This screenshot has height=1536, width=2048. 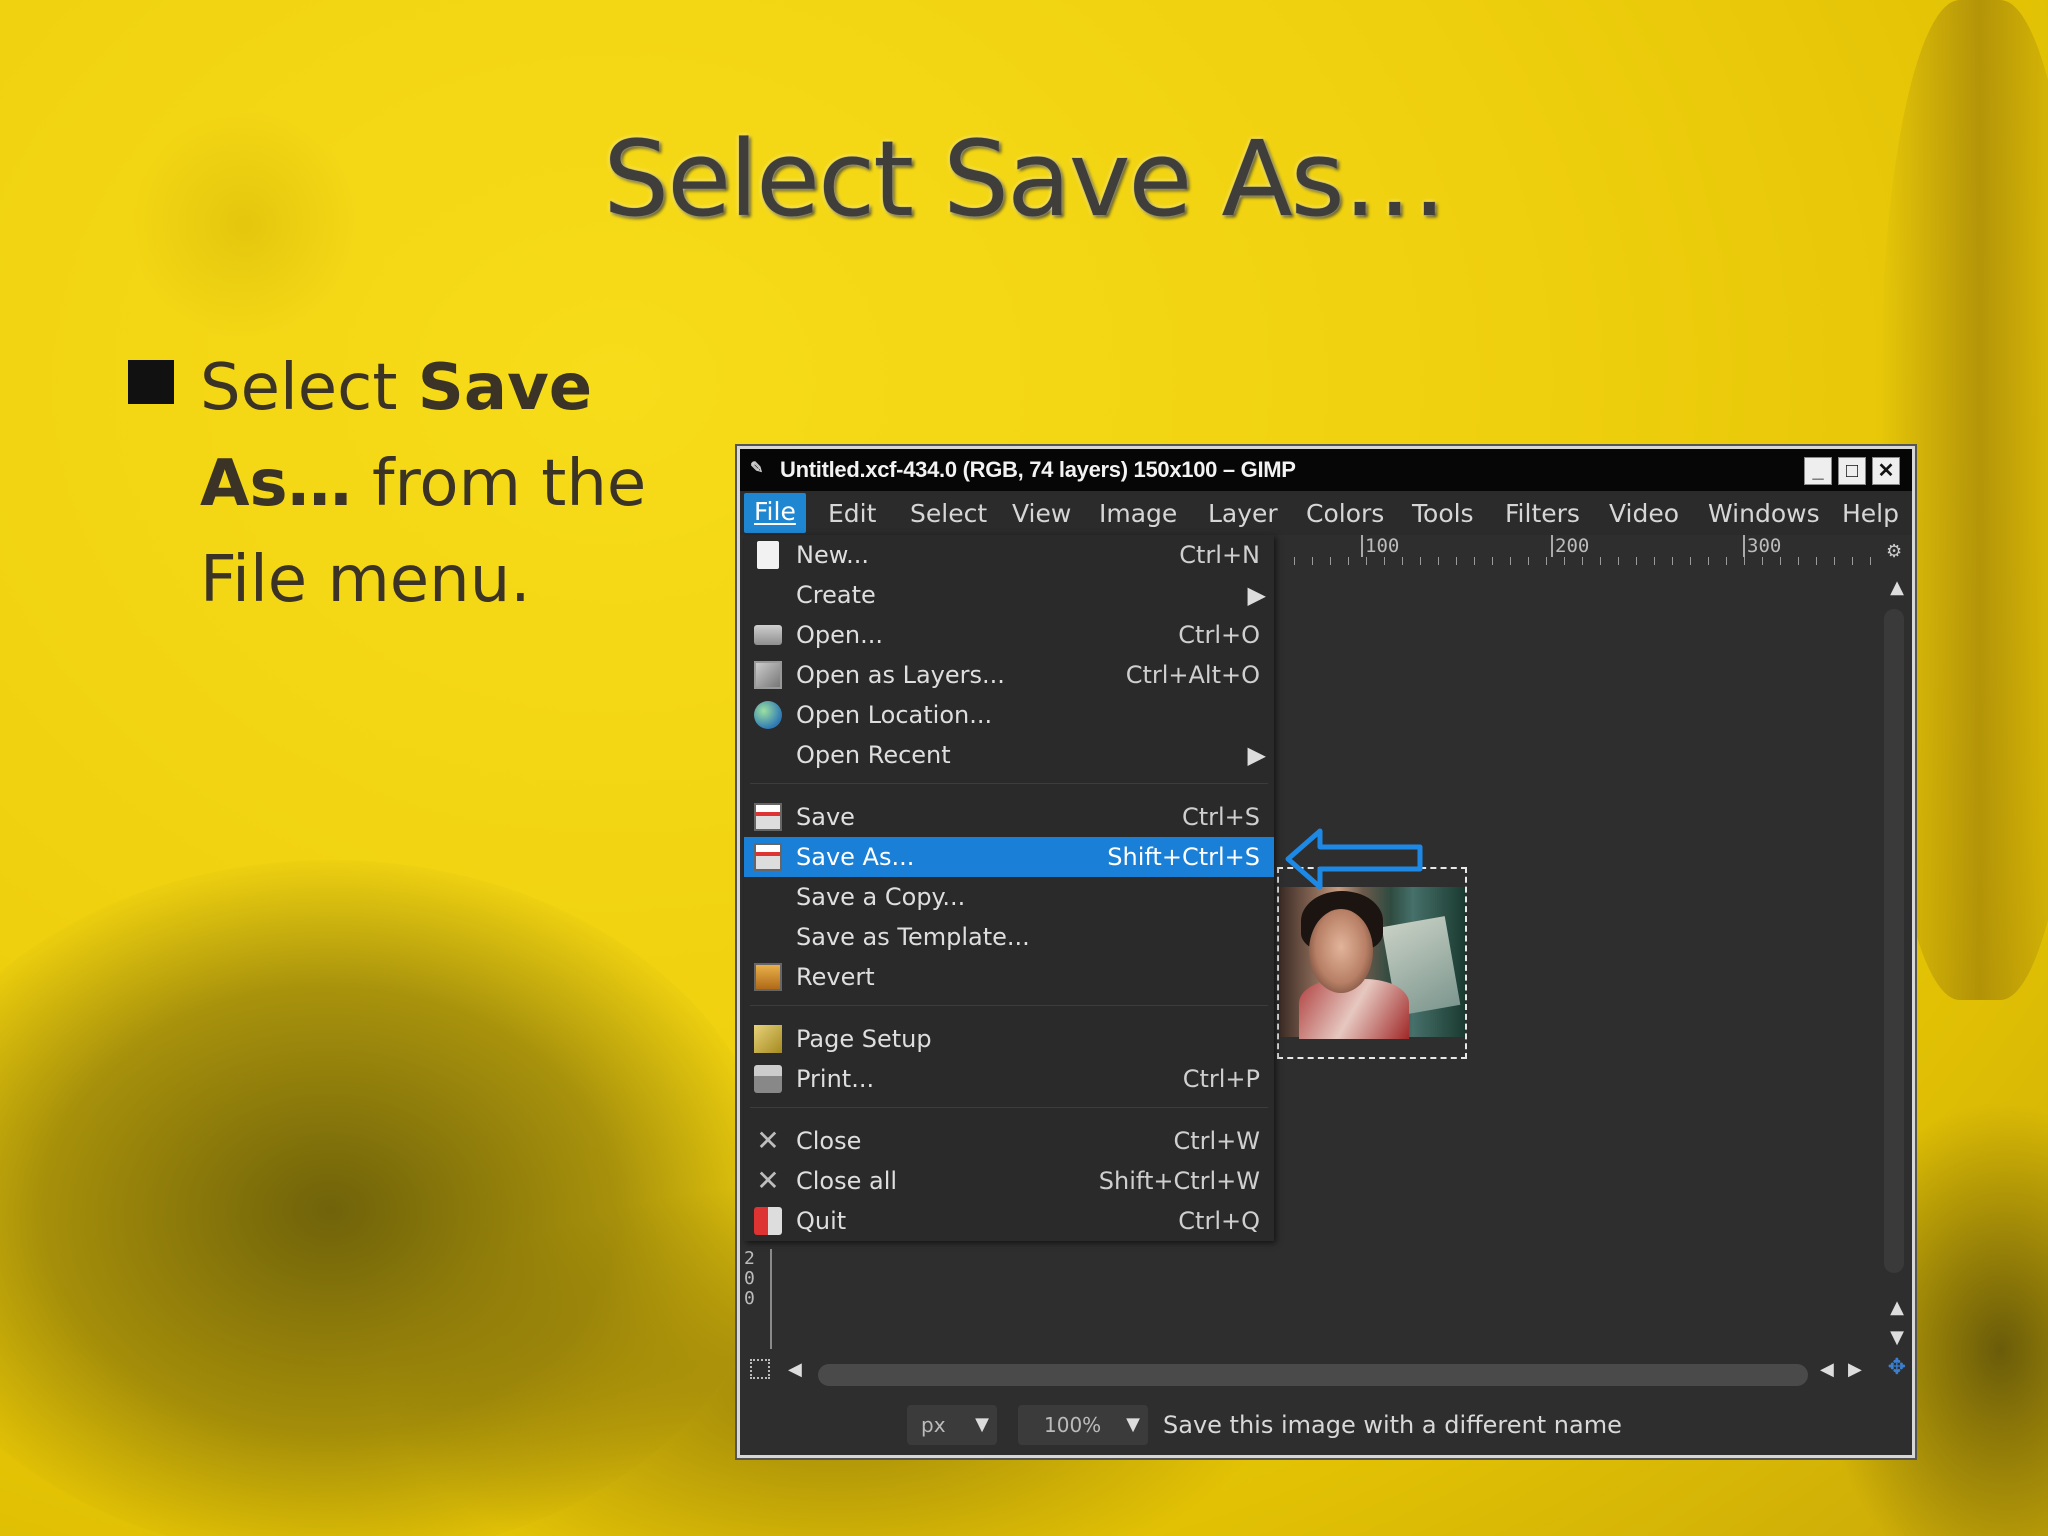 I want to click on scroll-left-small-icon: ◀, so click(x=1827, y=1369).